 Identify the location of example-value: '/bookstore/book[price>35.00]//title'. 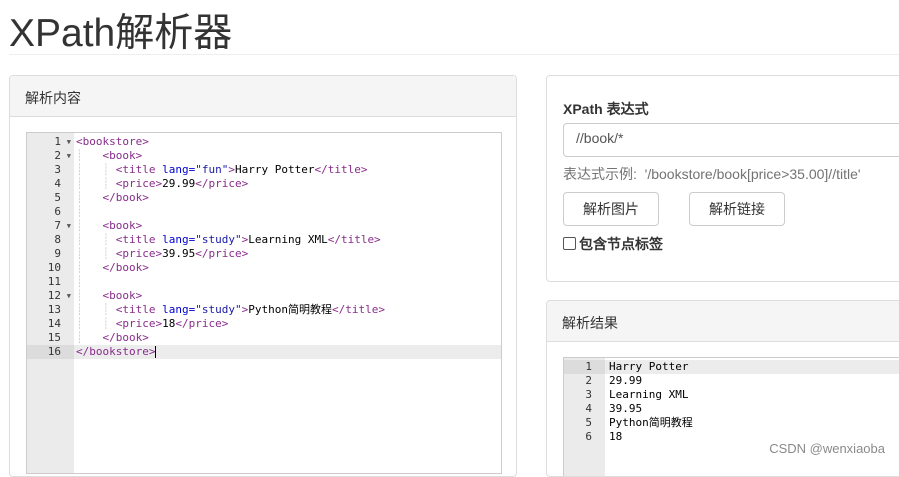
(752, 174).